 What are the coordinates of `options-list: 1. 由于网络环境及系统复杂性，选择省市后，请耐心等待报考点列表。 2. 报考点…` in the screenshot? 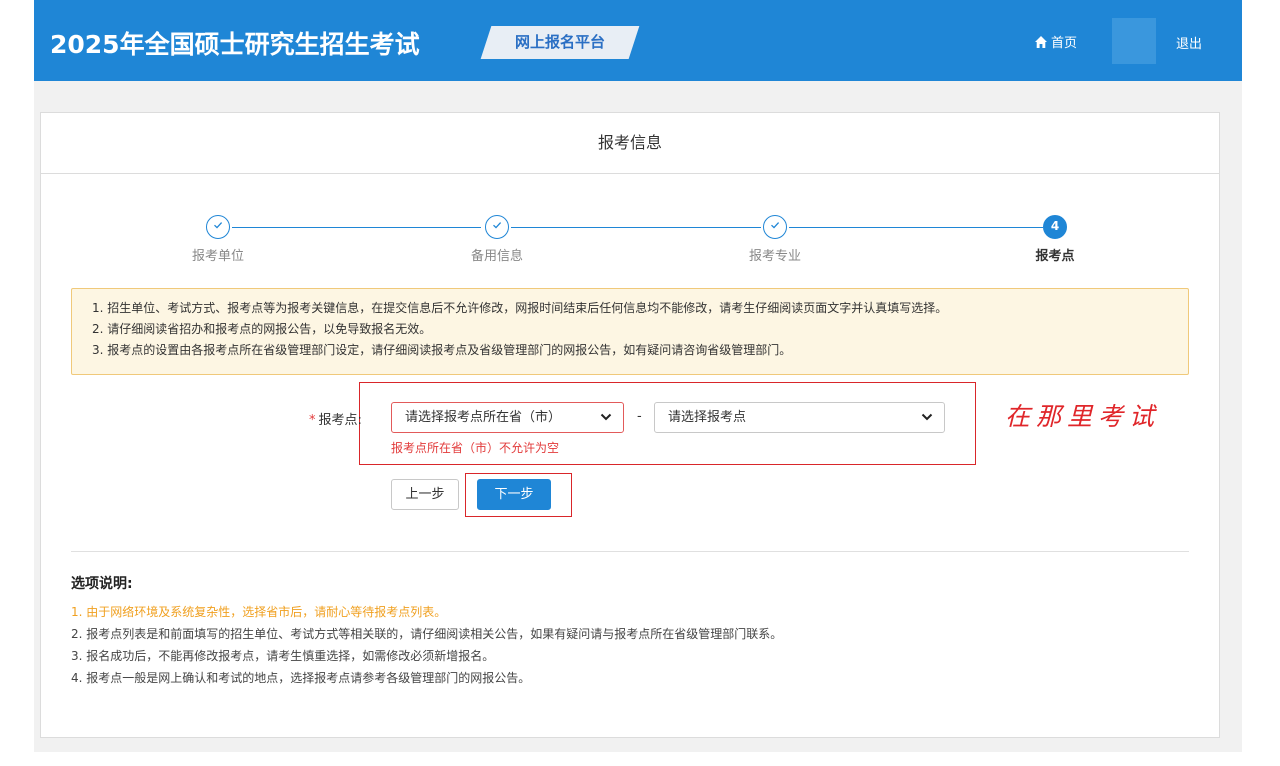 It's located at (426, 645).